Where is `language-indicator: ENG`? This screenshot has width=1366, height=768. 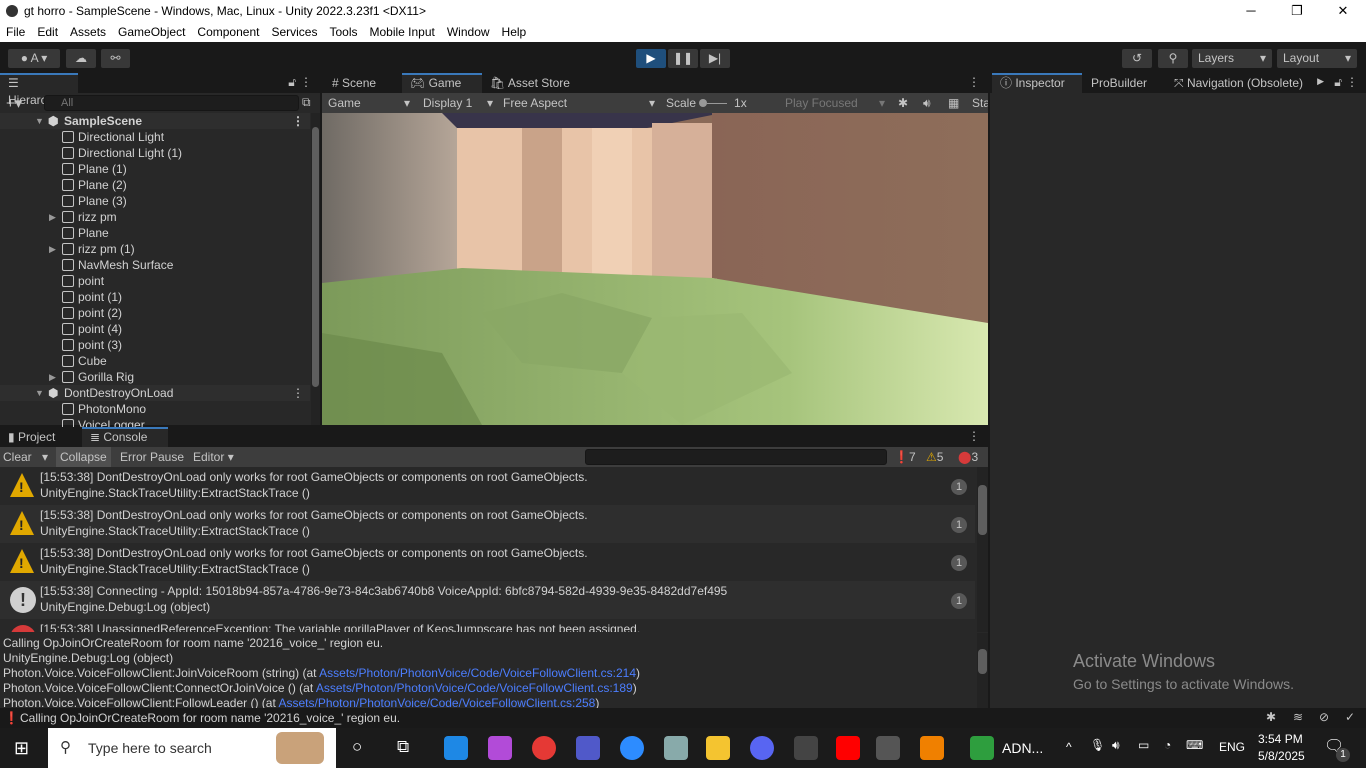
language-indicator: ENG is located at coordinates (1232, 747).